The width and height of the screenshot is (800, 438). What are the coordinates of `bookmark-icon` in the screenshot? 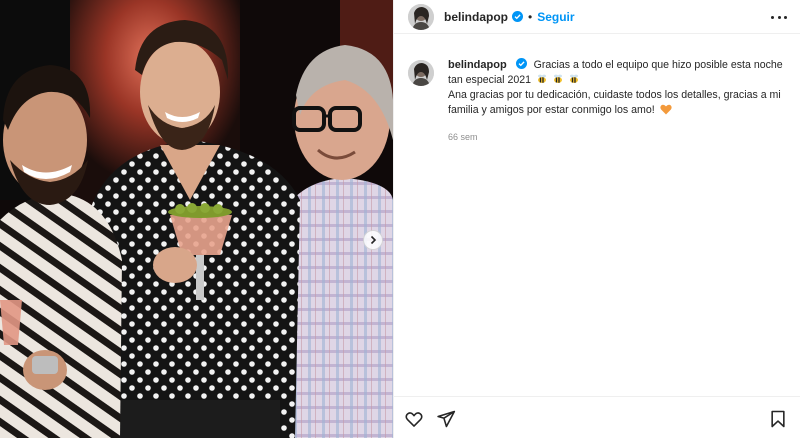 It's located at (778, 419).